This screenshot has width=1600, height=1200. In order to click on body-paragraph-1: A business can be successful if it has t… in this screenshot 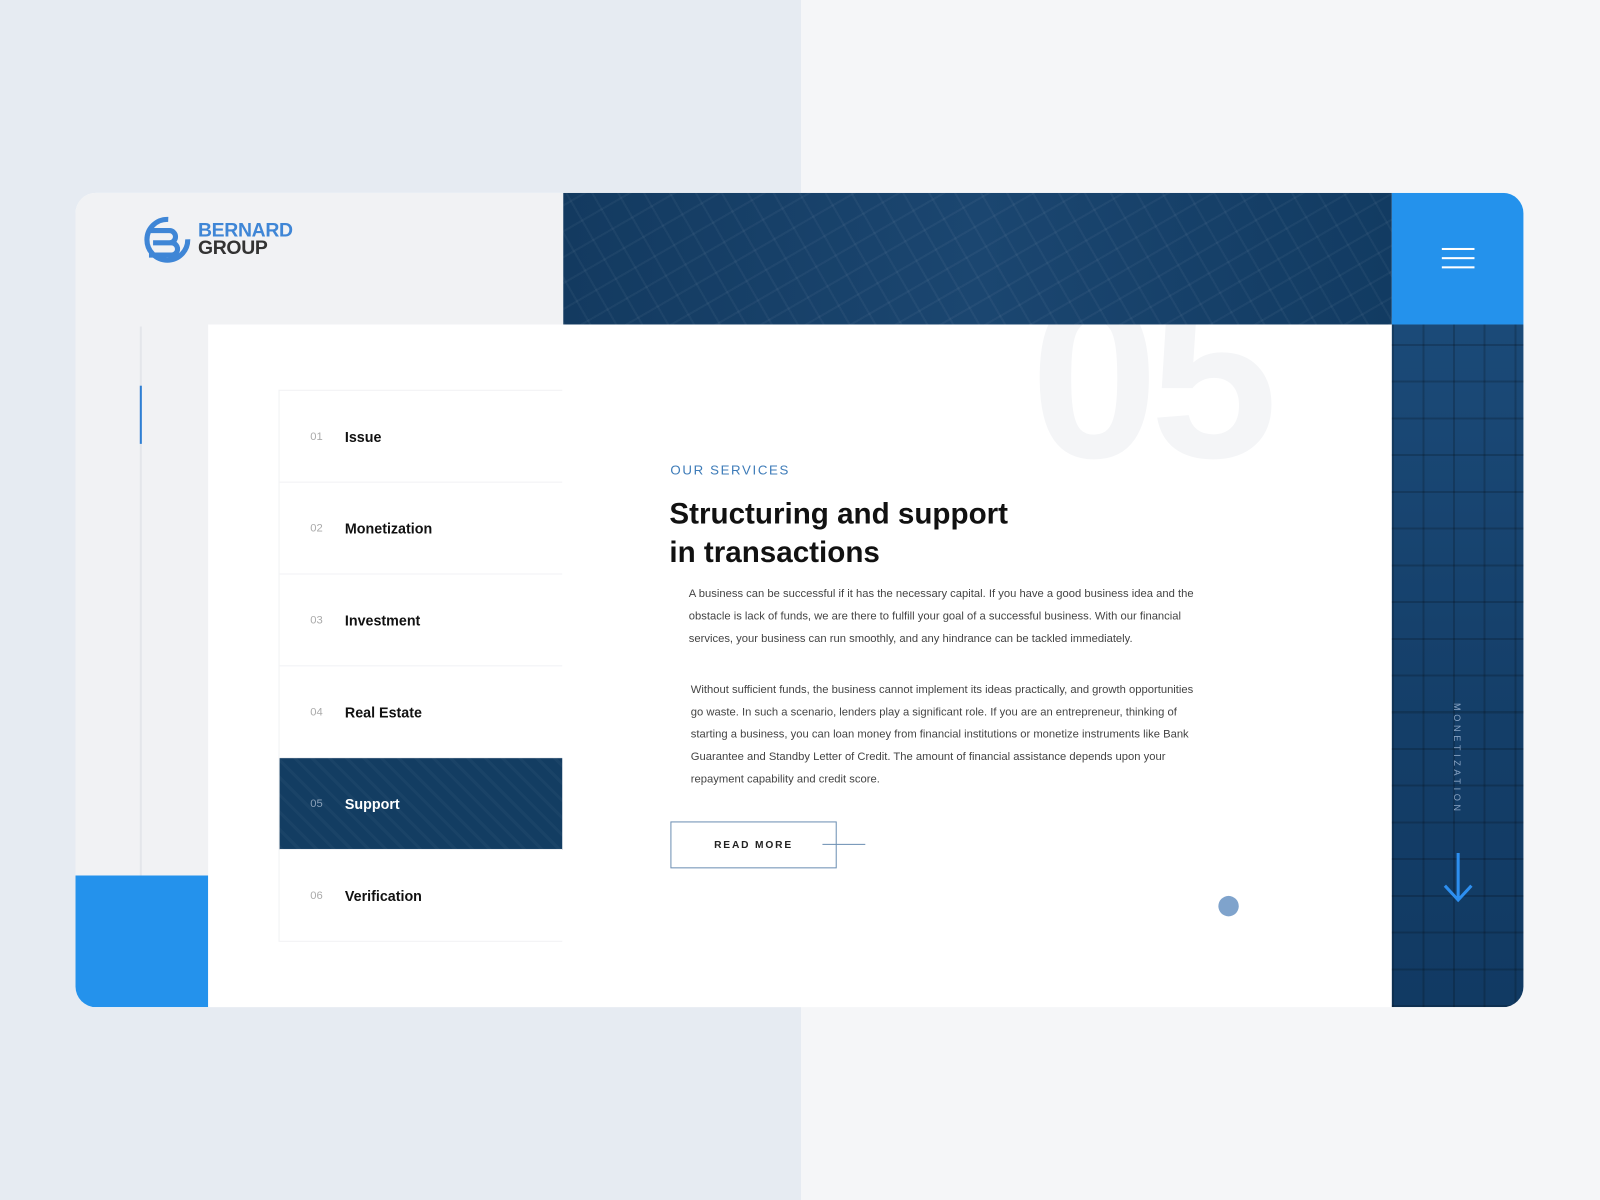, I will do `click(941, 616)`.